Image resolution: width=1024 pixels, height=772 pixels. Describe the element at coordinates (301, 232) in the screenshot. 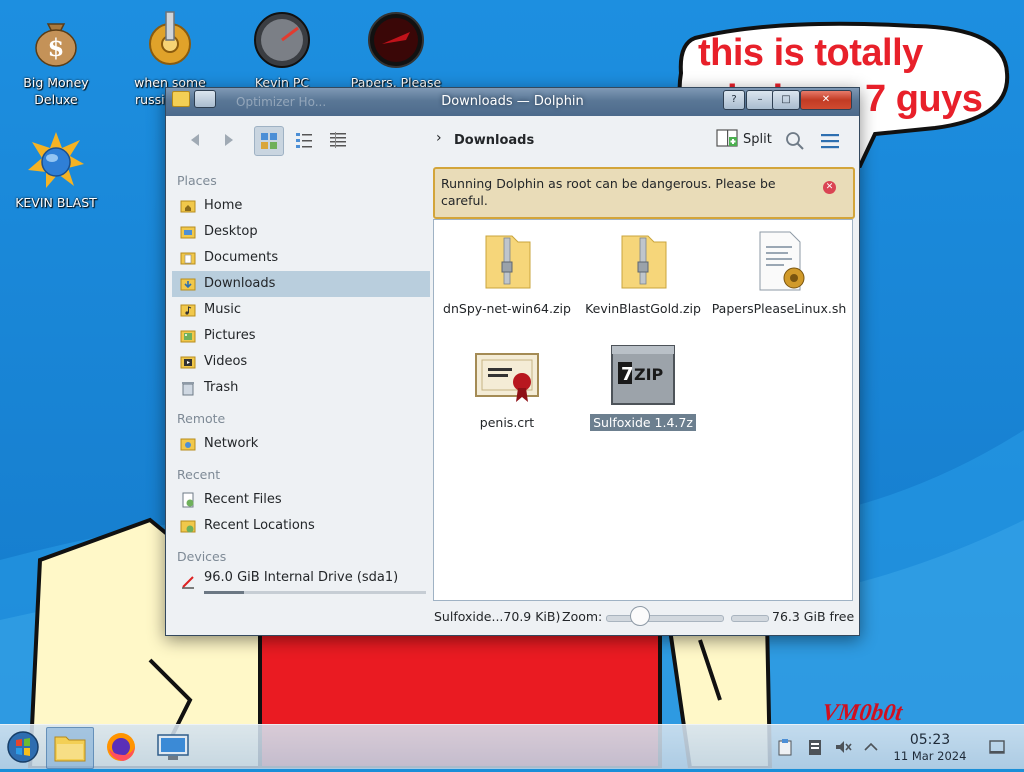

I see `sidebar-item-desktop: Desktop` at that location.